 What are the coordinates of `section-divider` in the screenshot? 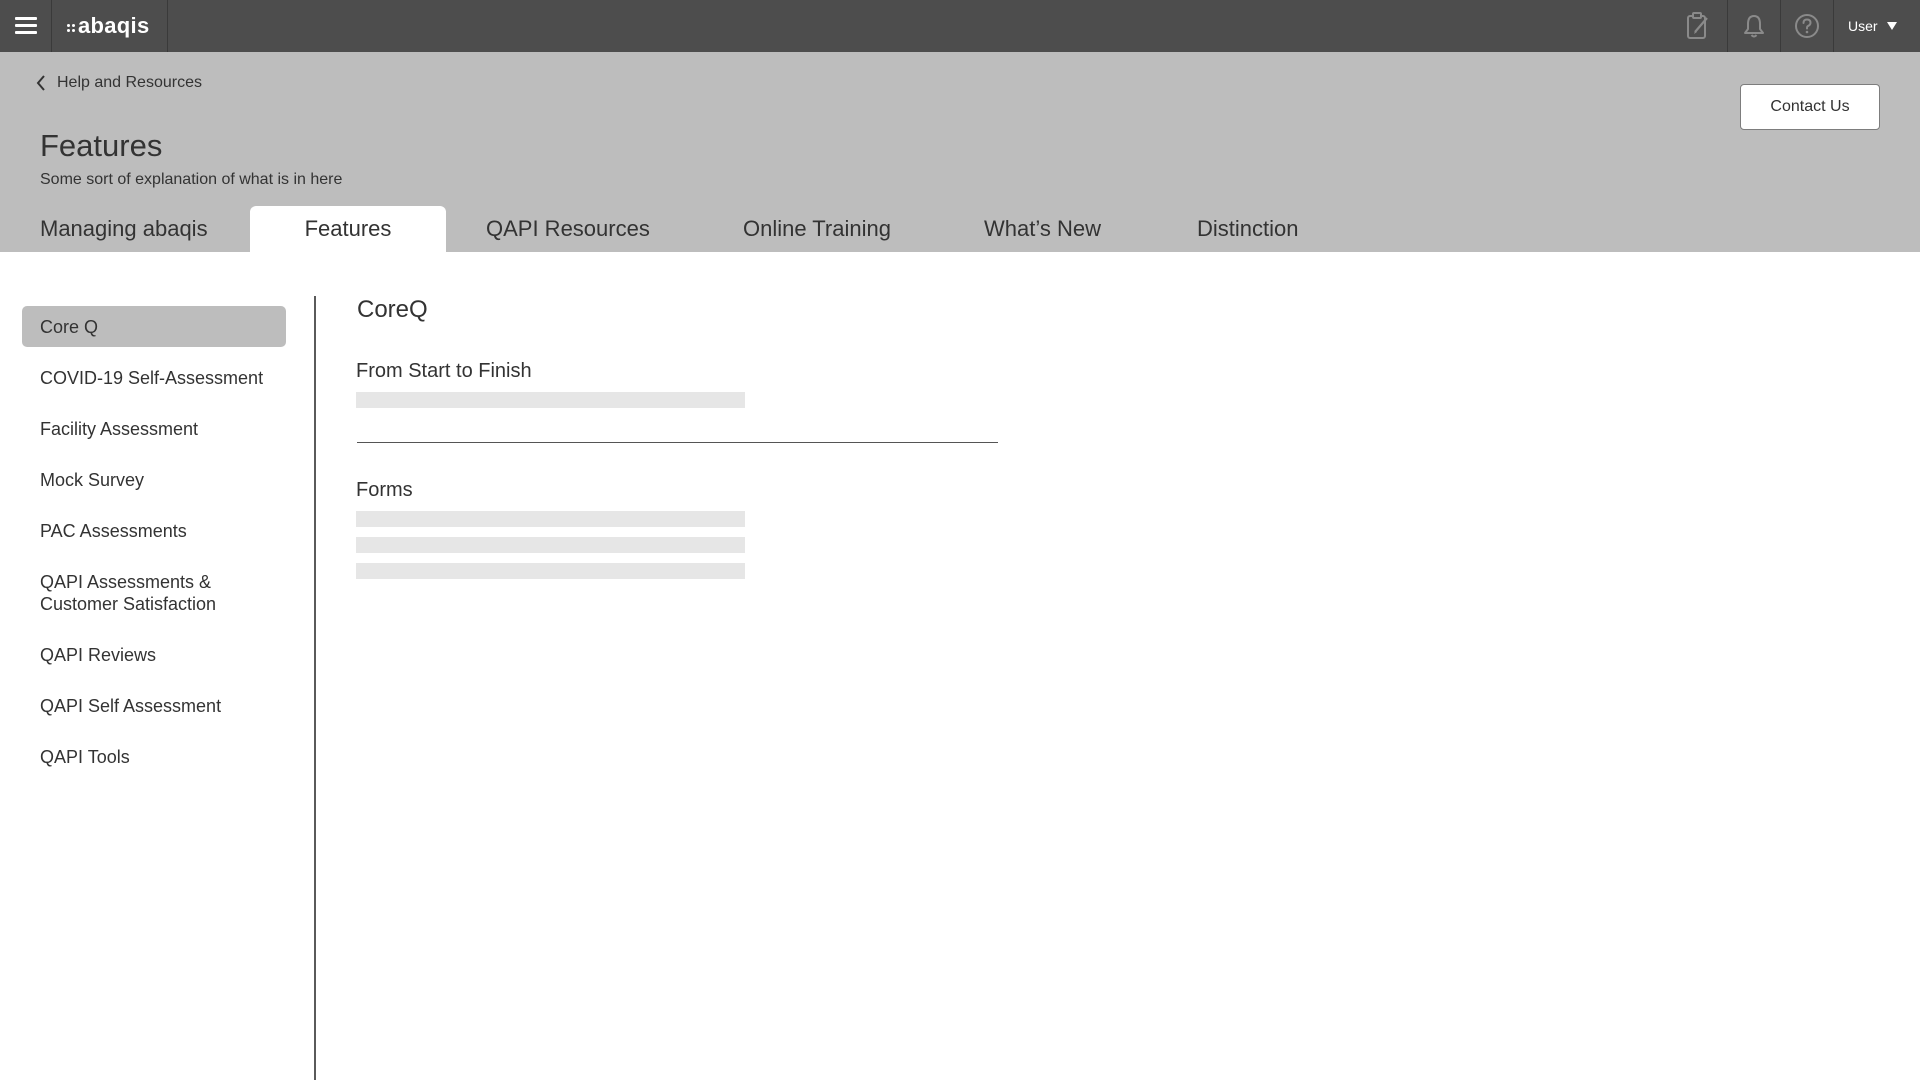 It's located at (677, 442).